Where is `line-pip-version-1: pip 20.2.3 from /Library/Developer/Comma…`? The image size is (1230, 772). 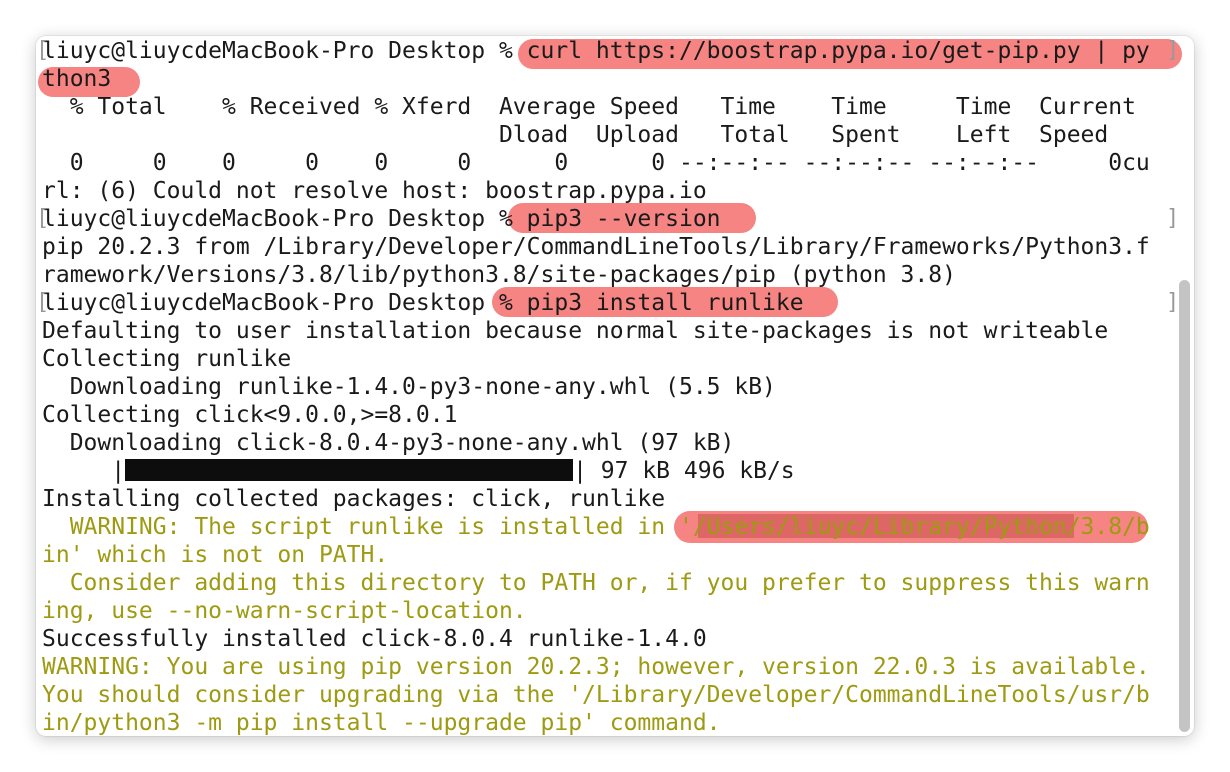
line-pip-version-1: pip 20.2.3 from /Library/Developer/Comma… is located at coordinates (596, 247).